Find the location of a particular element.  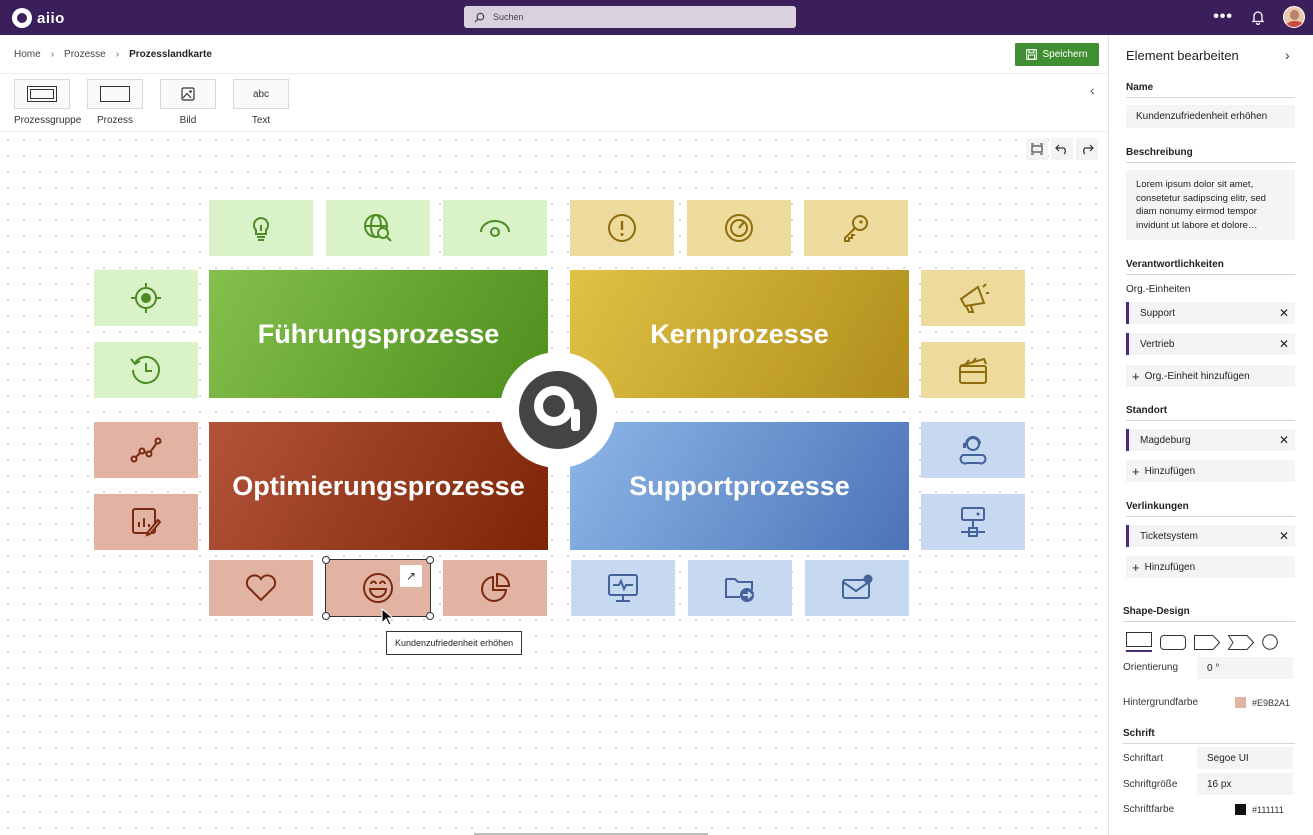

chevron-shape-icon is located at coordinates (1241, 642).